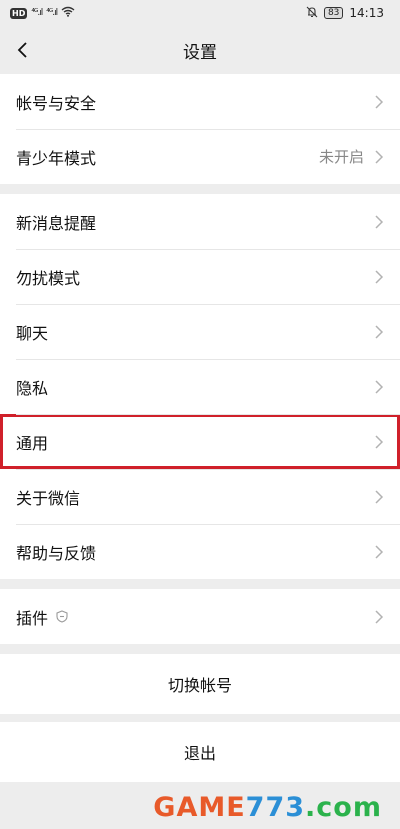 The image size is (400, 829). I want to click on switch-account-label: 切换帐号, so click(199, 685).